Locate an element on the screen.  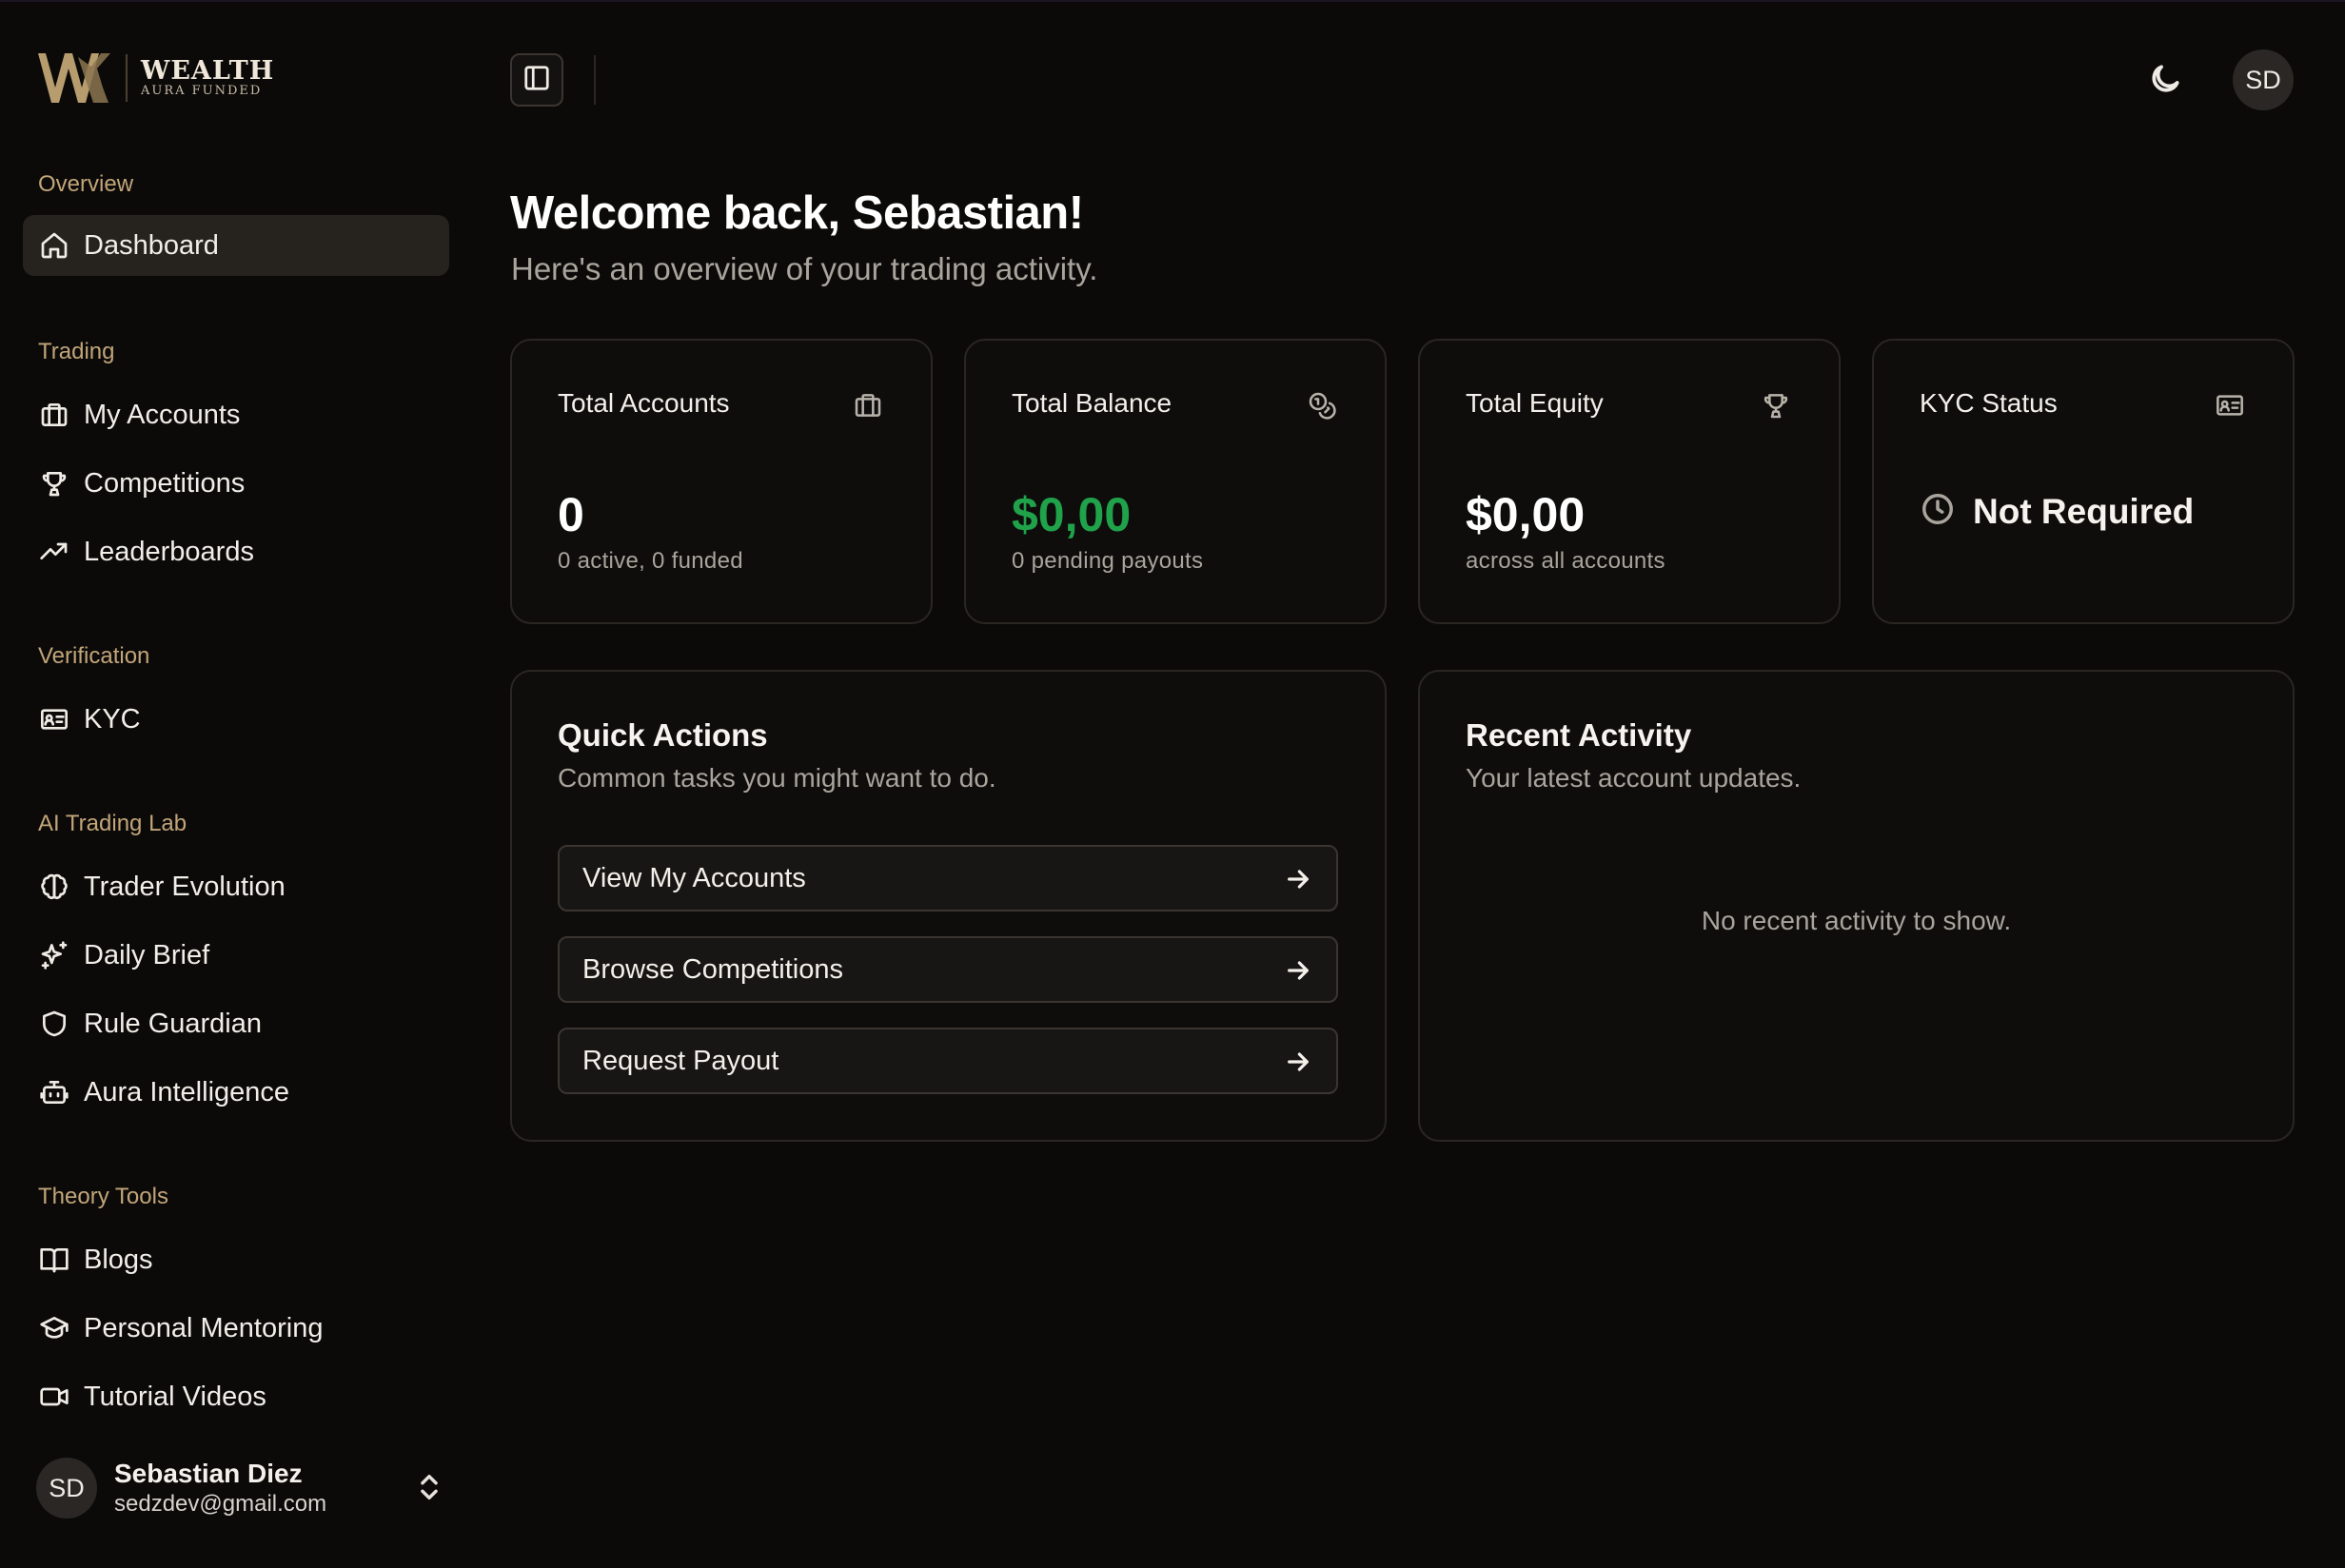
book-icon is located at coordinates (54, 1260).